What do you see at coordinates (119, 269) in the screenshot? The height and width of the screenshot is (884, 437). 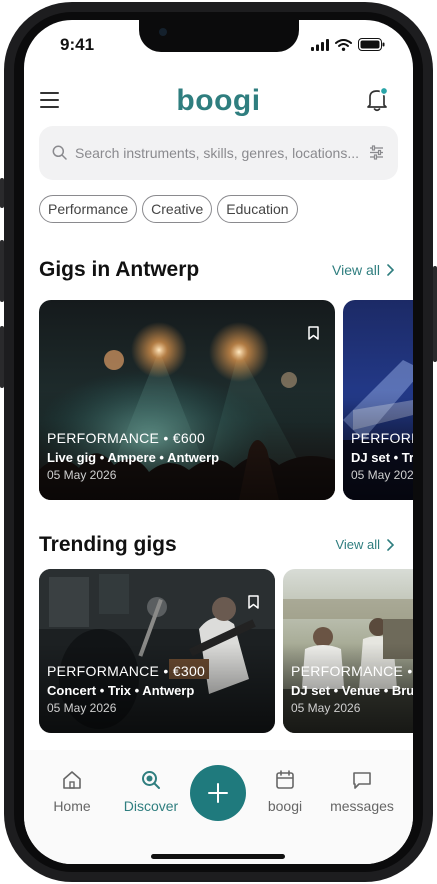 I see `section-title-antwerp: Gigs in Antwerp` at bounding box center [119, 269].